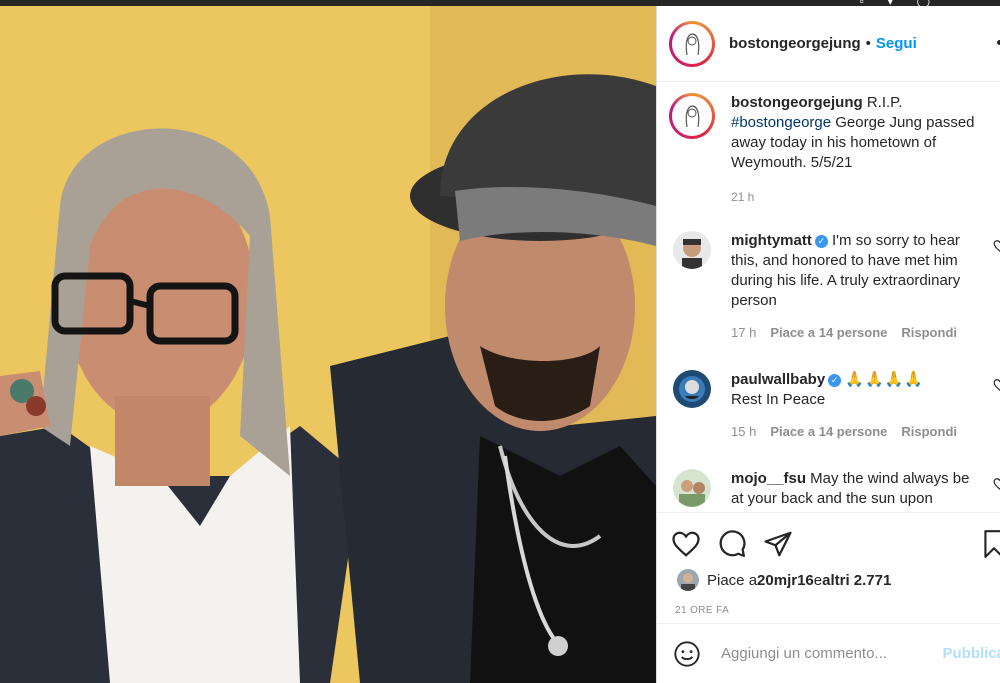 Image resolution: width=1000 pixels, height=683 pixels. What do you see at coordinates (778, 544) in the screenshot?
I see `share-direct-icon` at bounding box center [778, 544].